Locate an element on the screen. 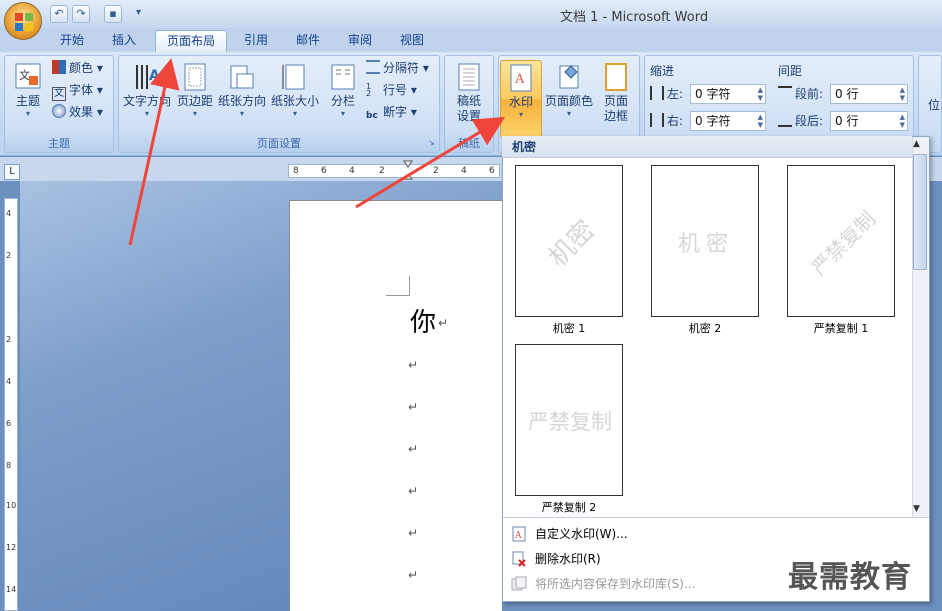 This screenshot has height=611, width=942. office-logo-icon is located at coordinates (24, 22).